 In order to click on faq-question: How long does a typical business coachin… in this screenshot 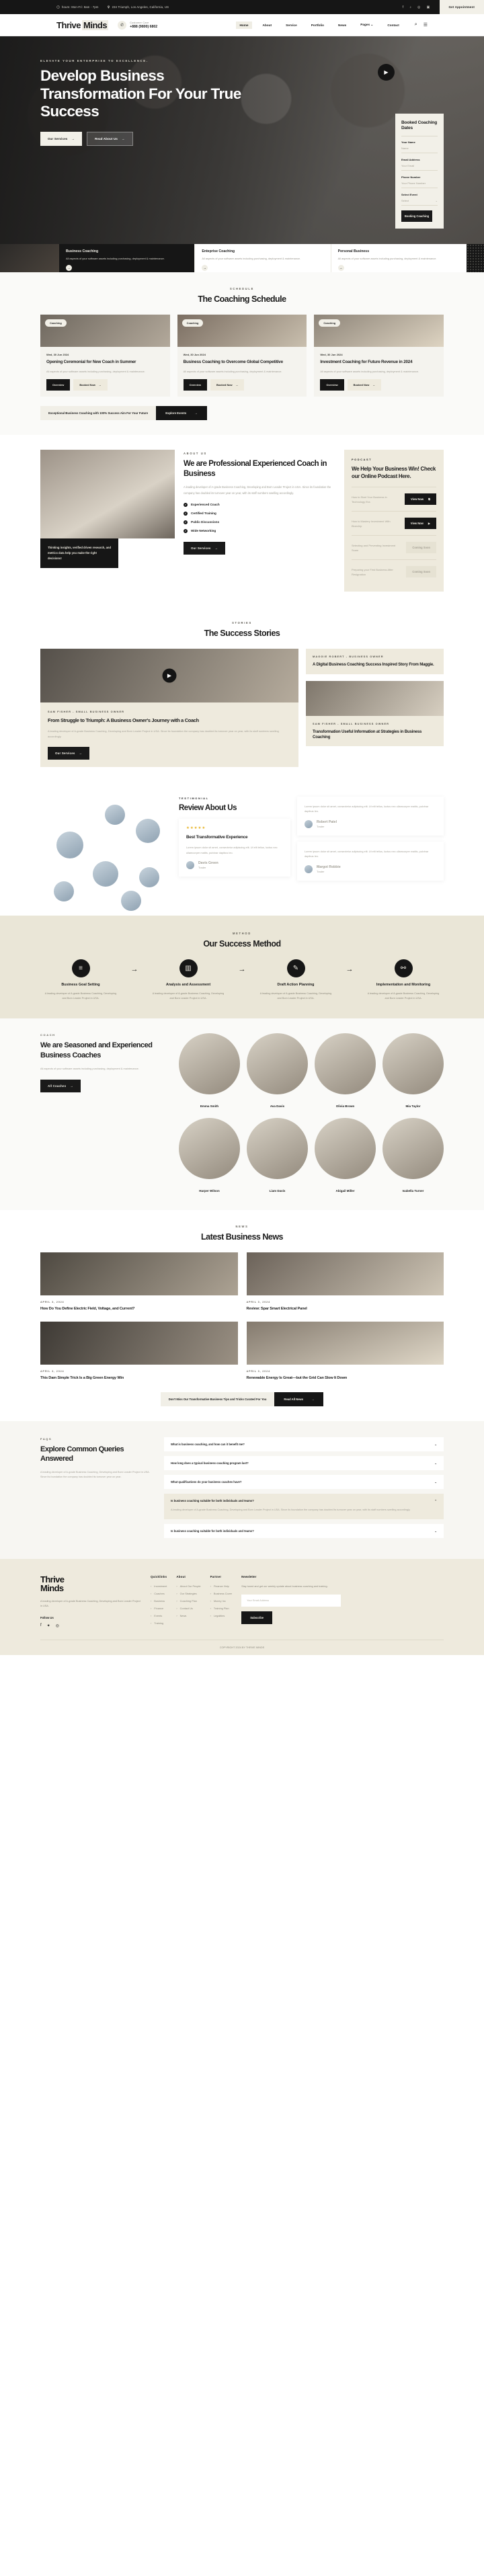, I will do `click(304, 1463)`.